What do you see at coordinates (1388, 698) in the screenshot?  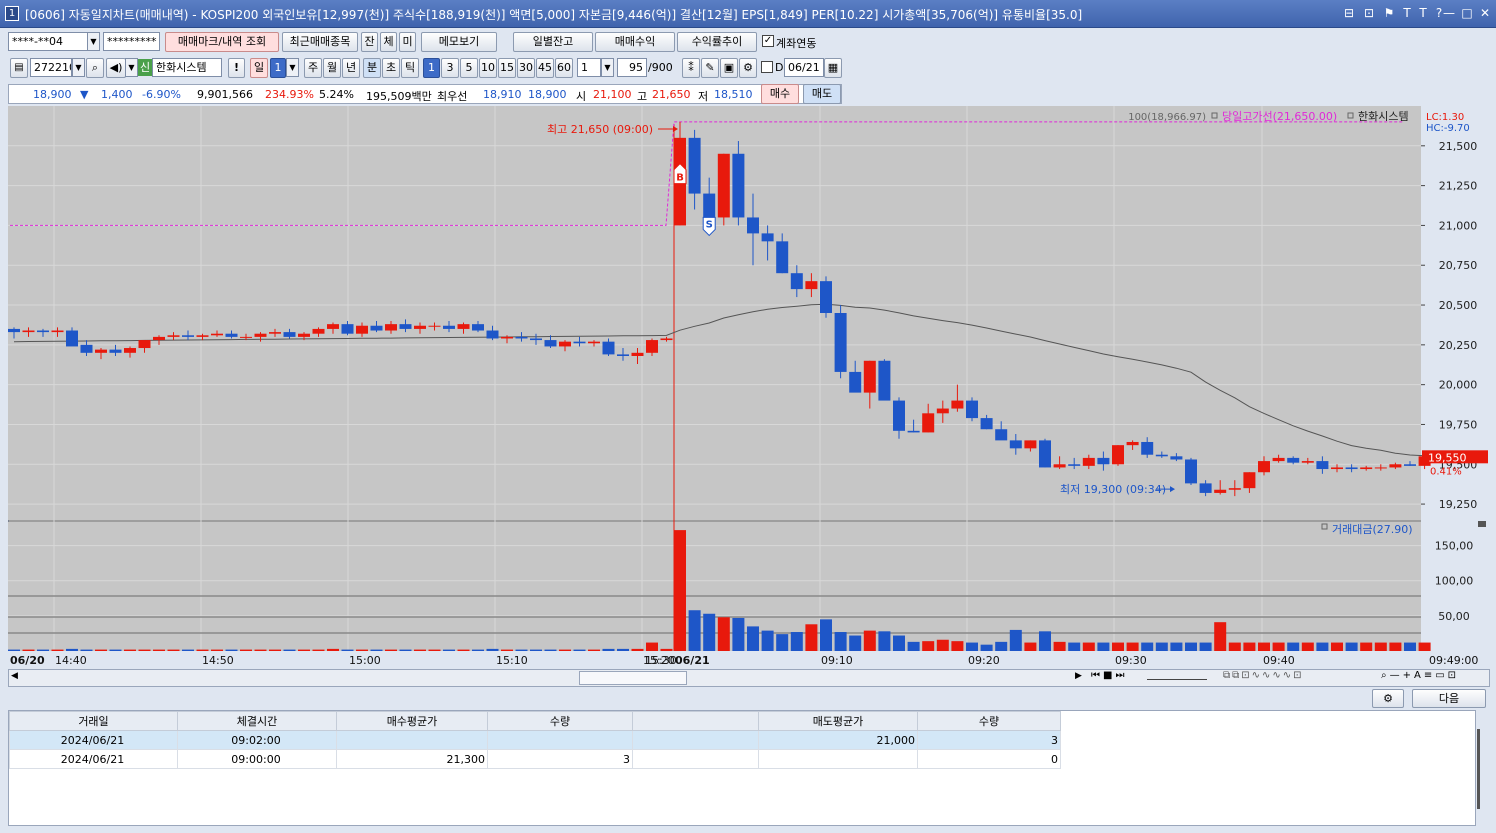 I see `settings-gear-icon: ⚙` at bounding box center [1388, 698].